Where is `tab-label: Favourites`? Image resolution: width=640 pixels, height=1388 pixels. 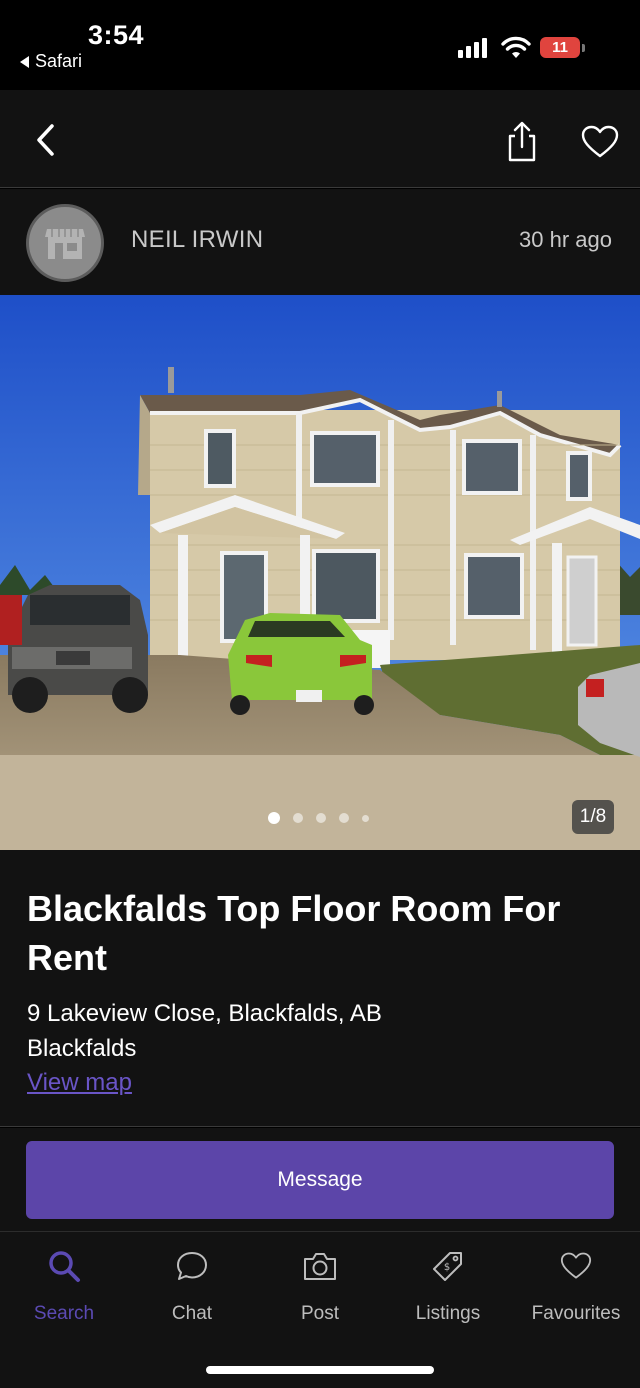
tab-label: Favourites is located at coordinates (576, 1313).